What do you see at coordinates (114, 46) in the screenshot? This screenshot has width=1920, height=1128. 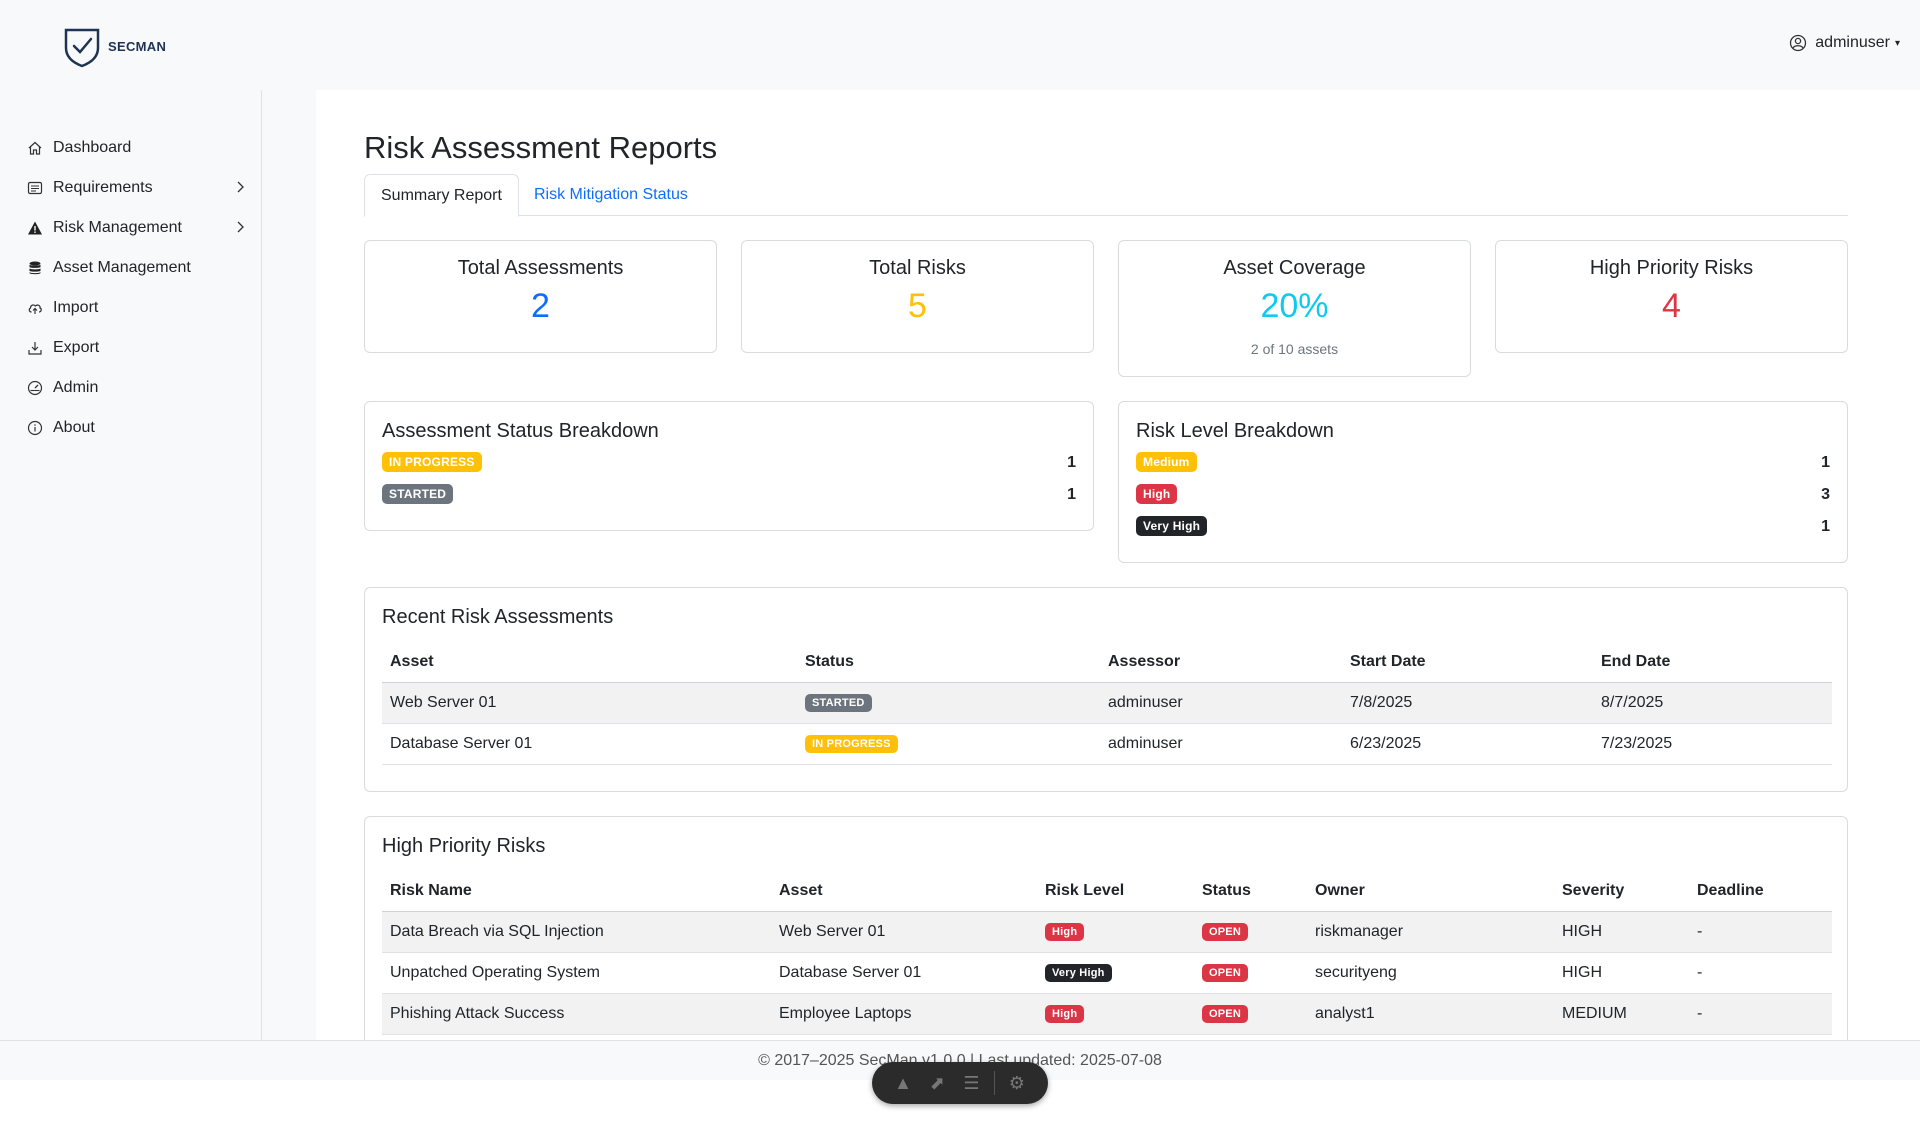 I see `brand-logo: SECMAN` at bounding box center [114, 46].